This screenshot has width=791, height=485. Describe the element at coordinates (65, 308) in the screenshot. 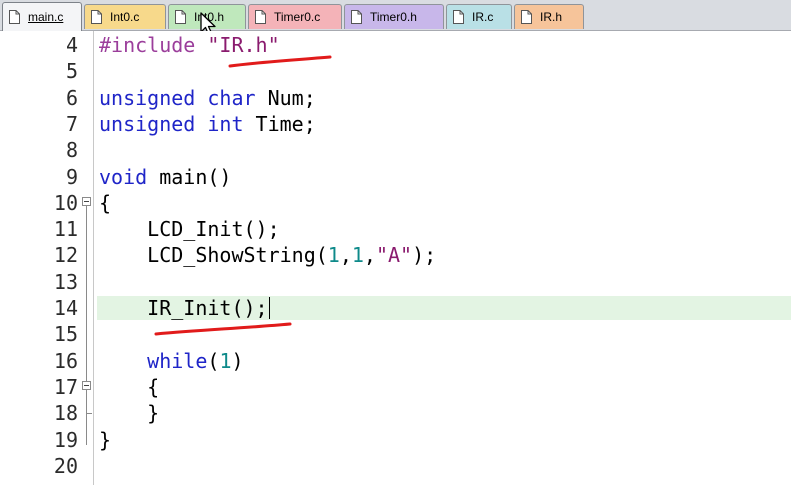

I see `line-number: 14` at that location.